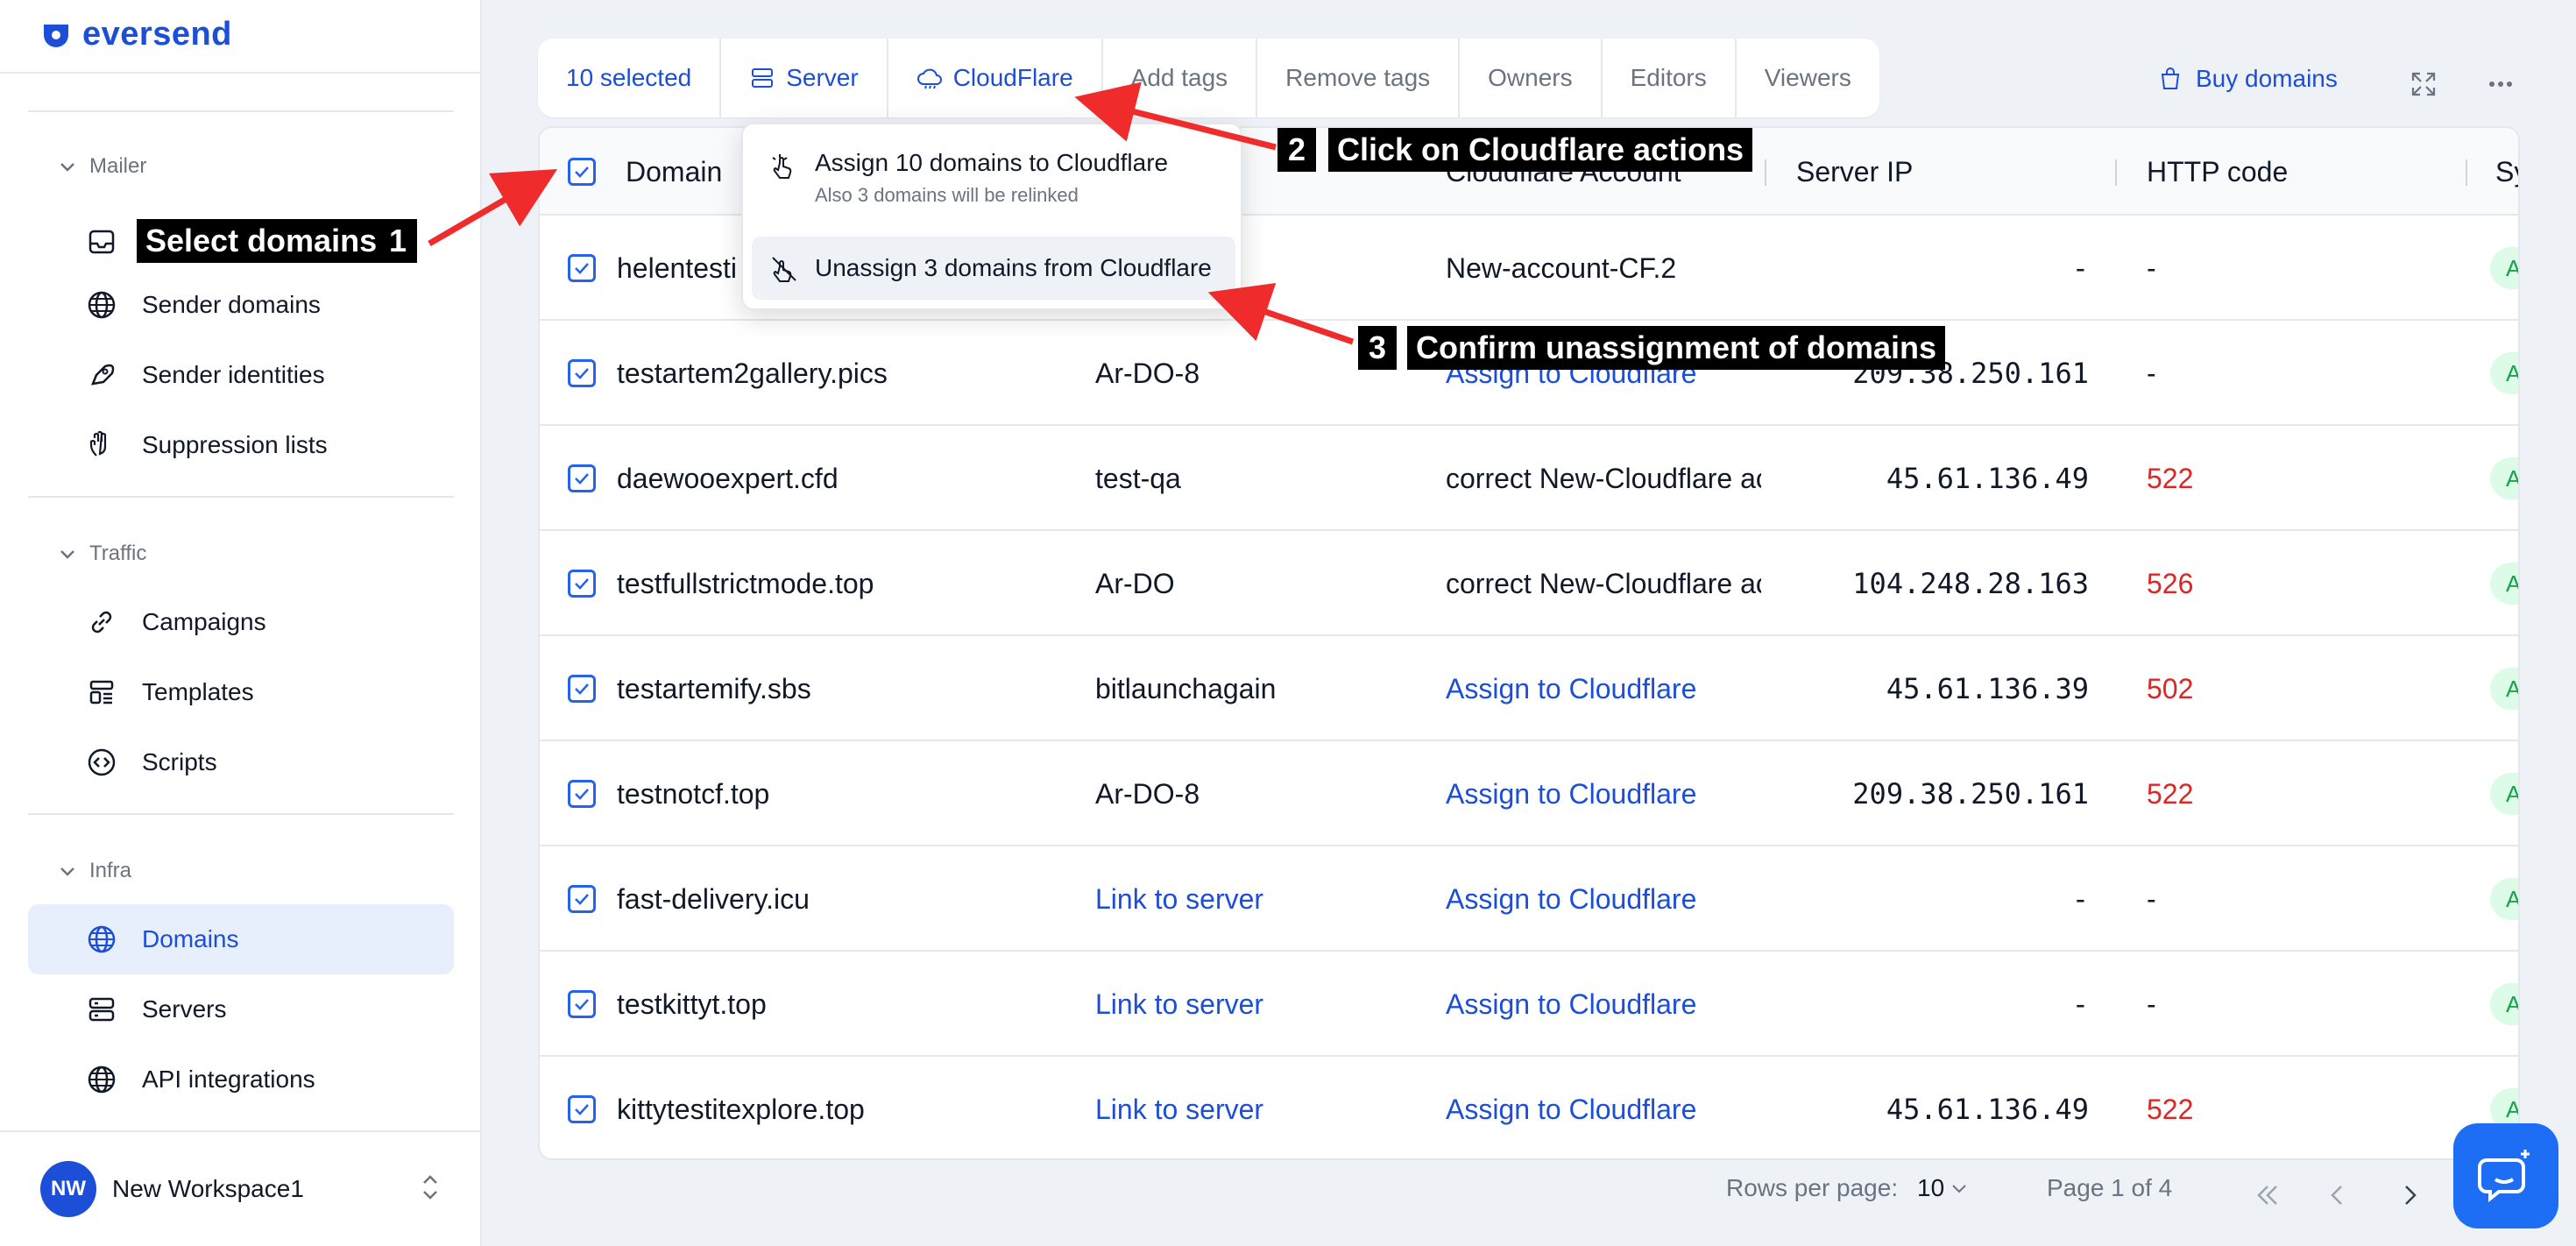 The height and width of the screenshot is (1246, 2576). Describe the element at coordinates (430, 1189) in the screenshot. I see `chevron-updown-icon` at that location.